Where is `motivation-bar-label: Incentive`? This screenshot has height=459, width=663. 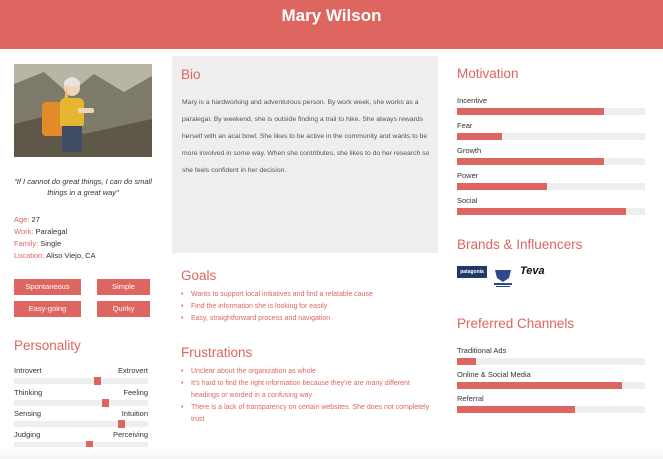
motivation-bar-label: Incentive is located at coordinates (472, 100).